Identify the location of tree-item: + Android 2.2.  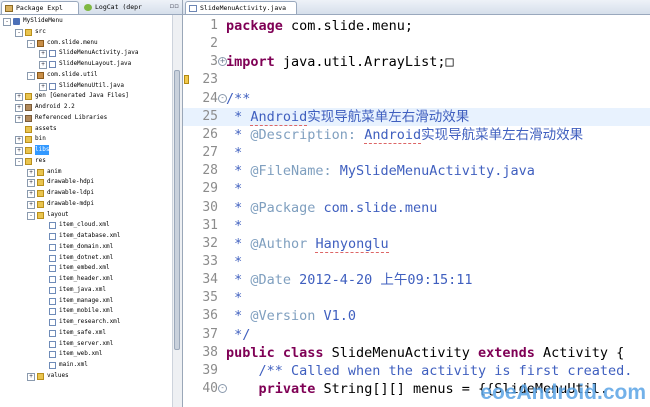
(86, 107).